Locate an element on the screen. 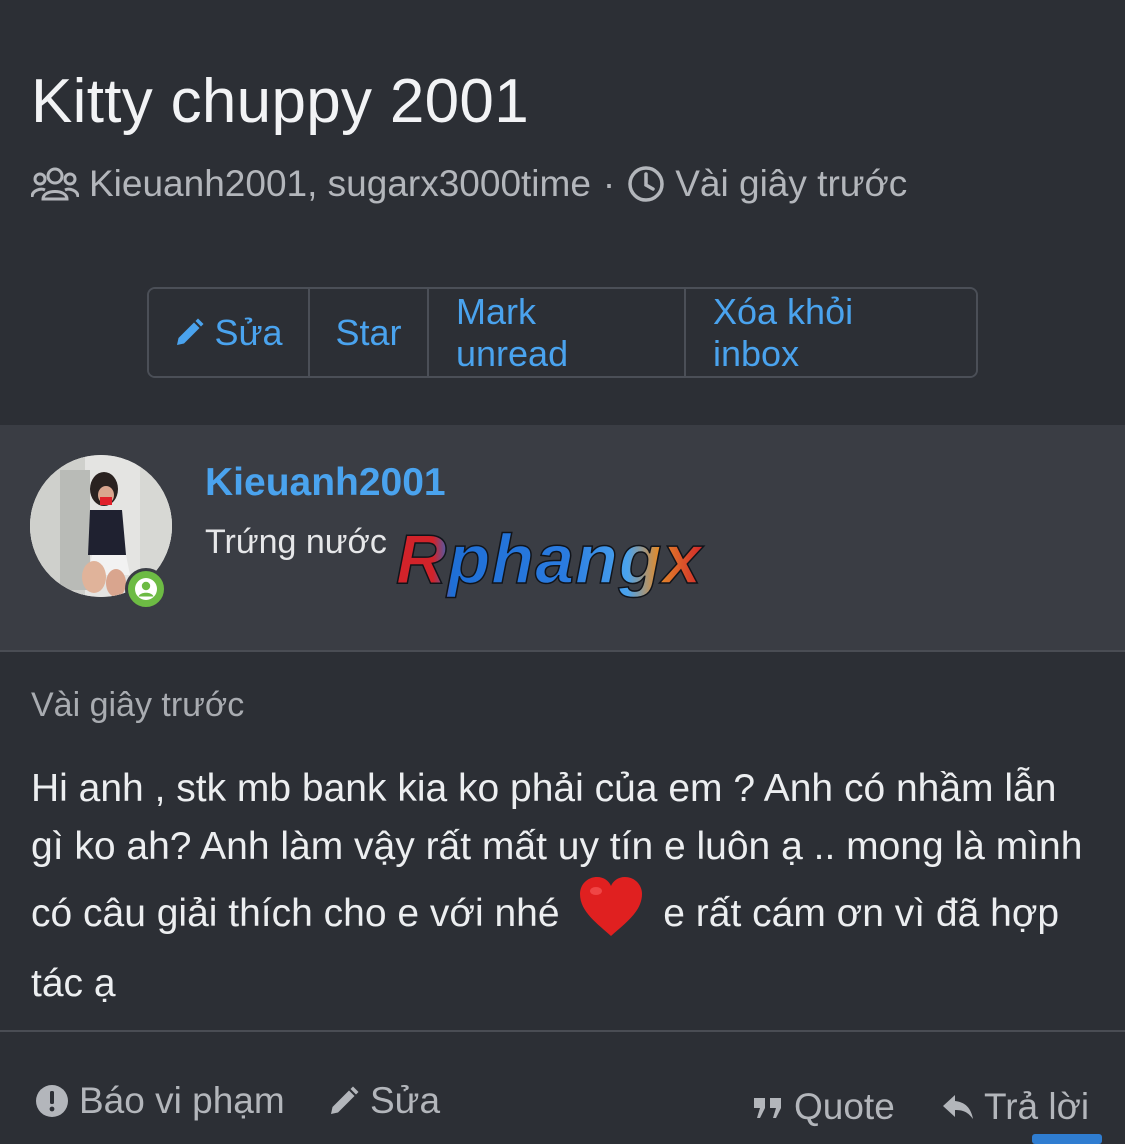  edit-message-button: Sửa is located at coordinates (384, 1101).